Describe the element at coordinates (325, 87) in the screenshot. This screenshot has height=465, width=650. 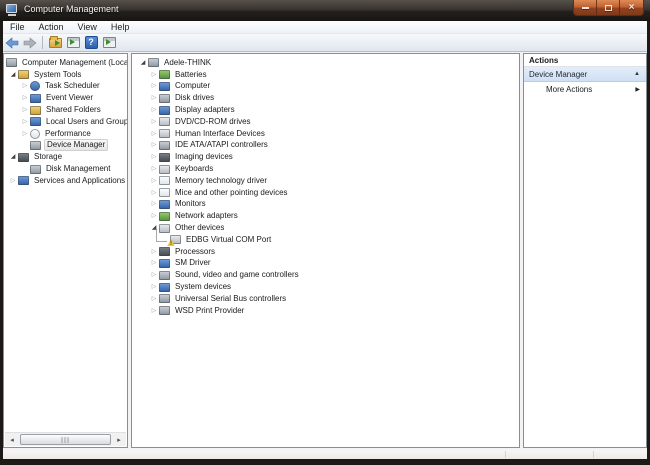
I see `tree-item-computer-category: ▷ Computer` at that location.